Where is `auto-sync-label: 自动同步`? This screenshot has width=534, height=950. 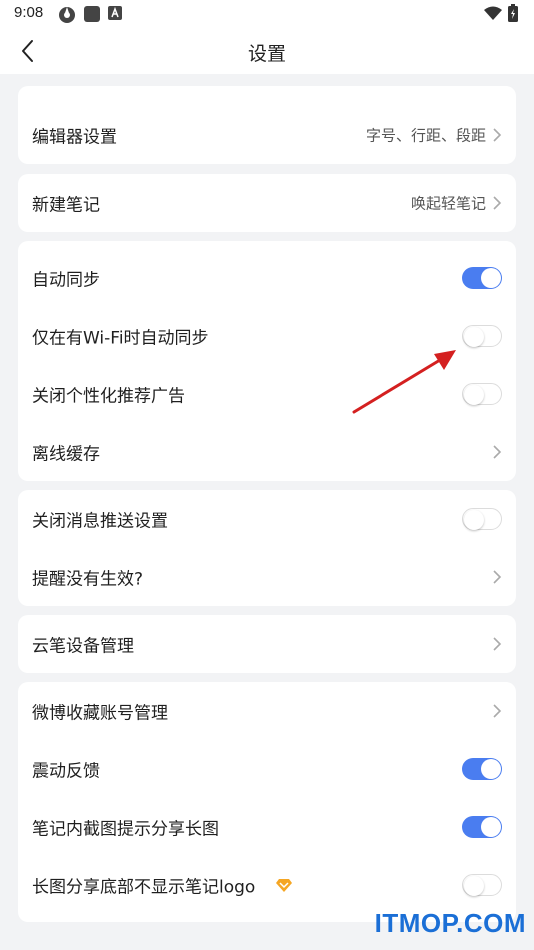 auto-sync-label: 自动同步 is located at coordinates (66, 280).